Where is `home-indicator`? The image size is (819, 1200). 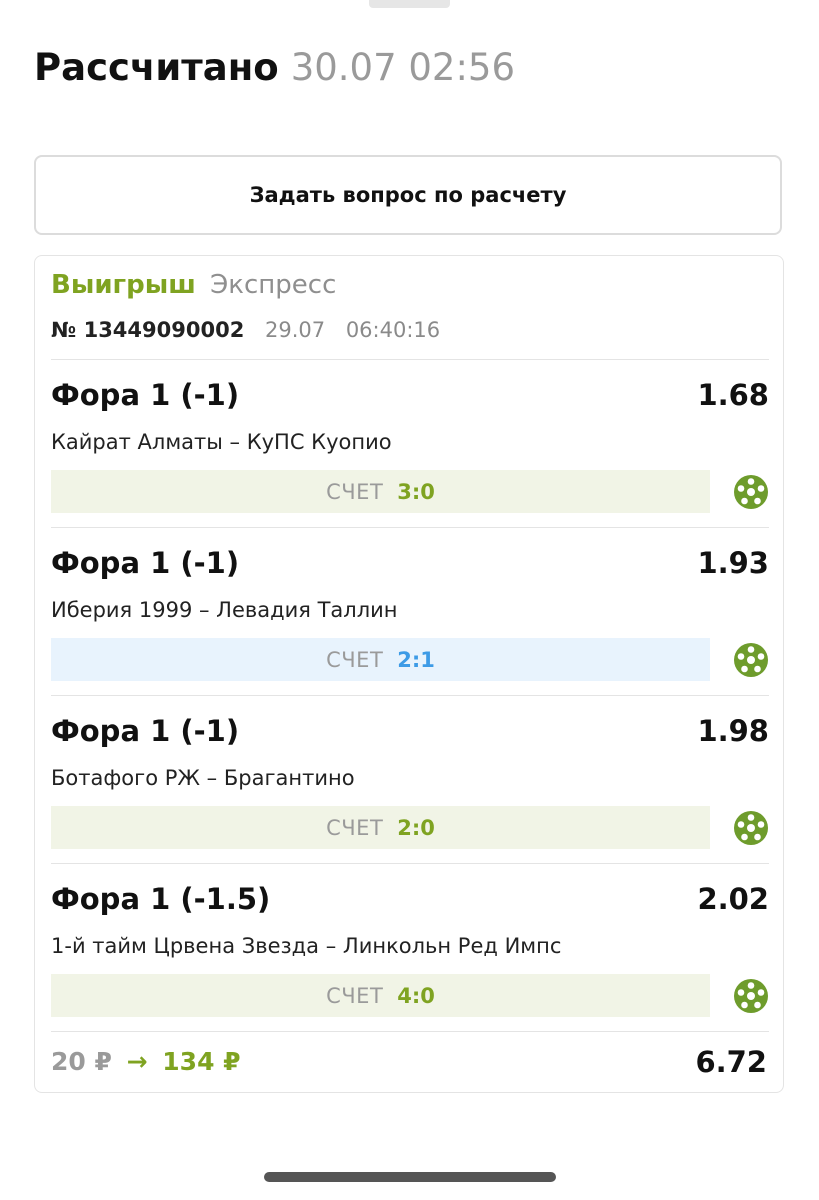
home-indicator is located at coordinates (410, 1177).